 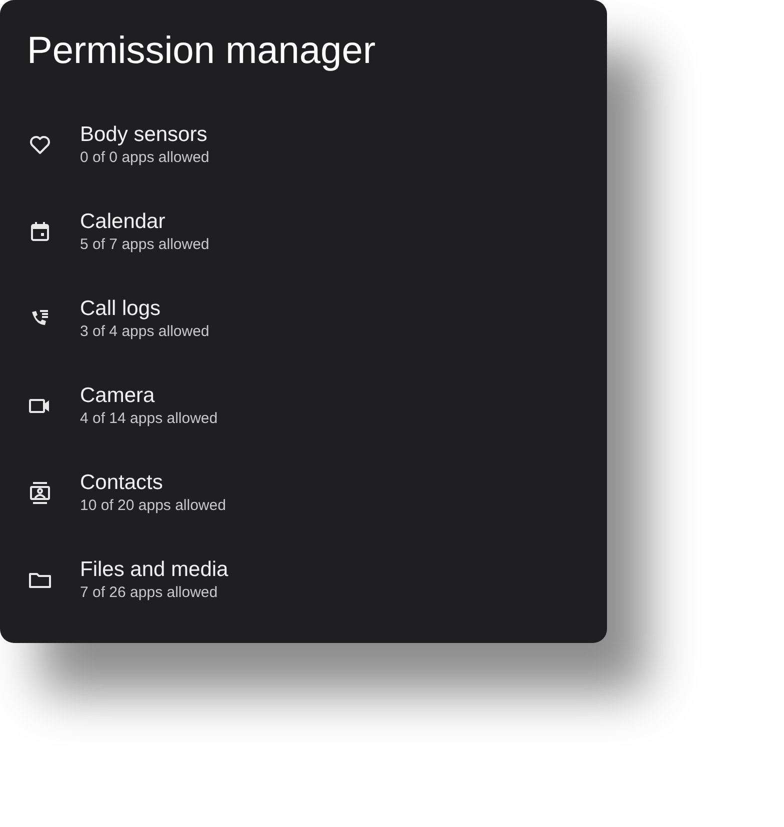 What do you see at coordinates (303, 144) in the screenshot?
I see `permission-item: Body sensors 0 of 0 apps allowed` at bounding box center [303, 144].